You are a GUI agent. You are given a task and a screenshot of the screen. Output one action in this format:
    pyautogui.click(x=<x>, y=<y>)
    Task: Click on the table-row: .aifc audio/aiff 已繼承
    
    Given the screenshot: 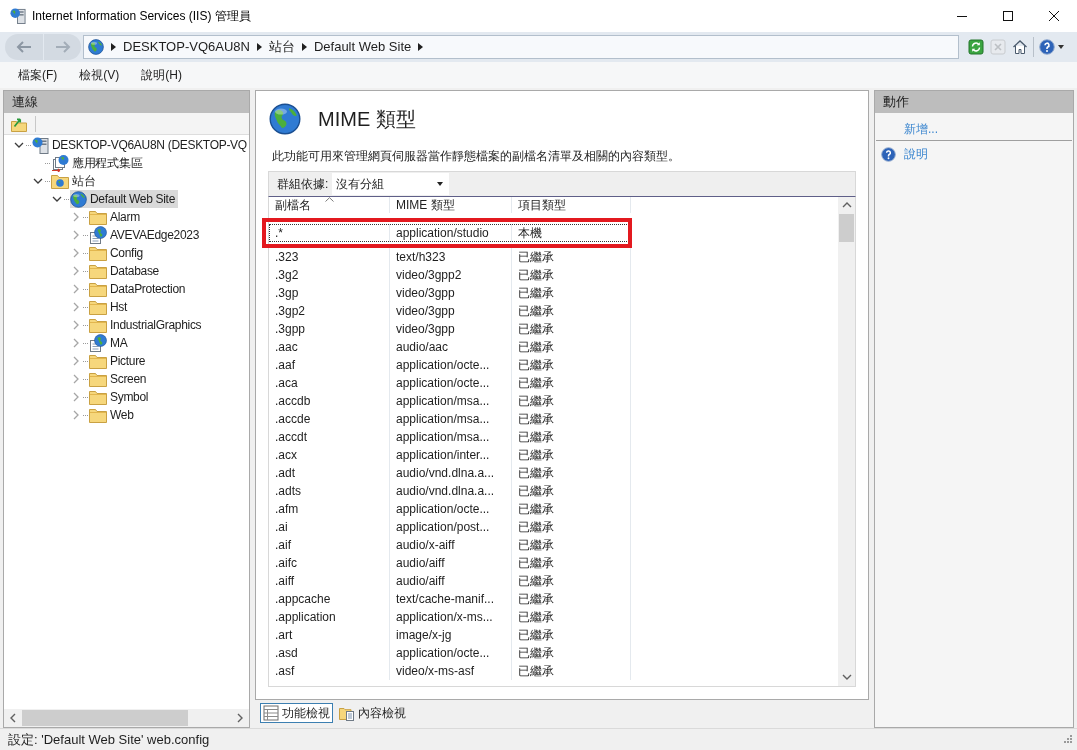 What is the action you would take?
    pyautogui.click(x=450, y=563)
    